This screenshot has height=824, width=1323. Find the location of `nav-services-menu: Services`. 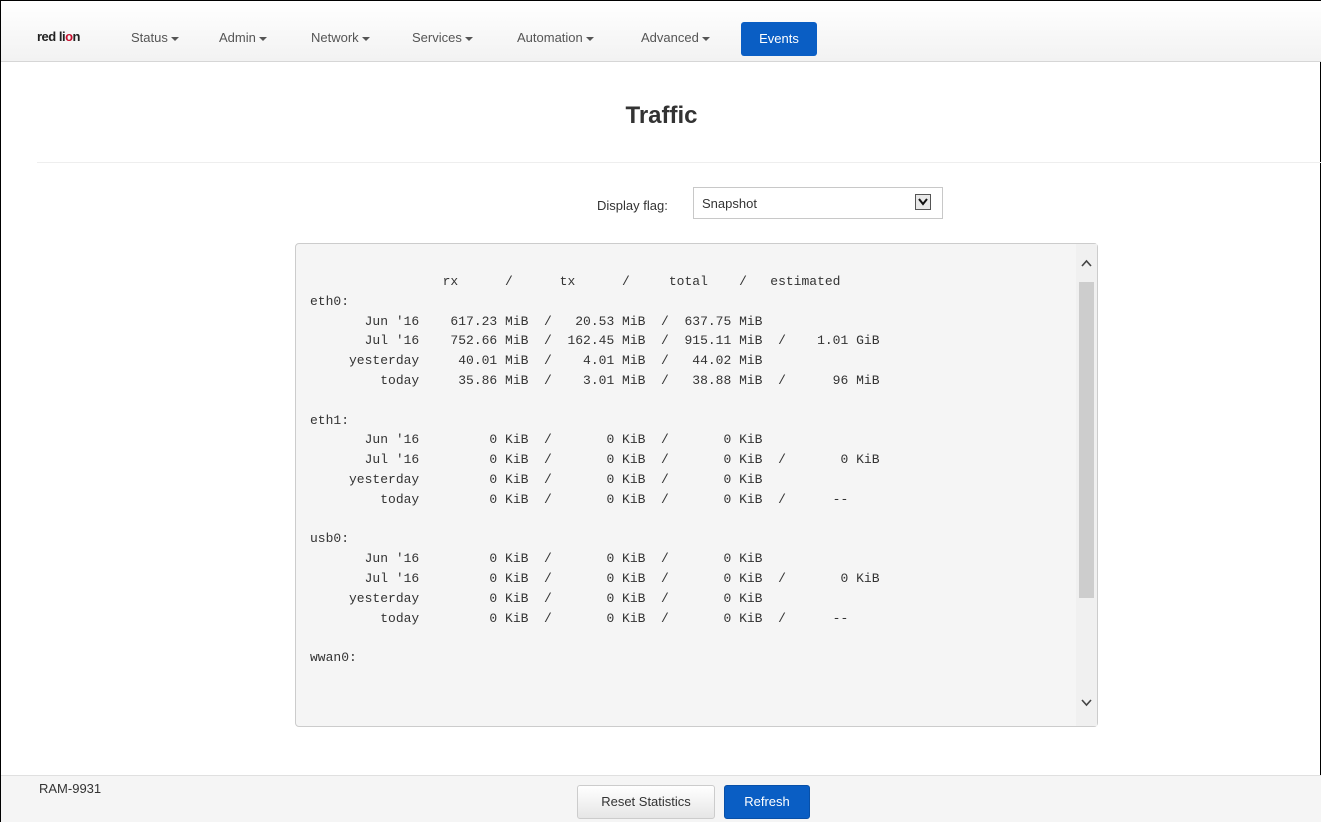

nav-services-menu: Services is located at coordinates (442, 37).